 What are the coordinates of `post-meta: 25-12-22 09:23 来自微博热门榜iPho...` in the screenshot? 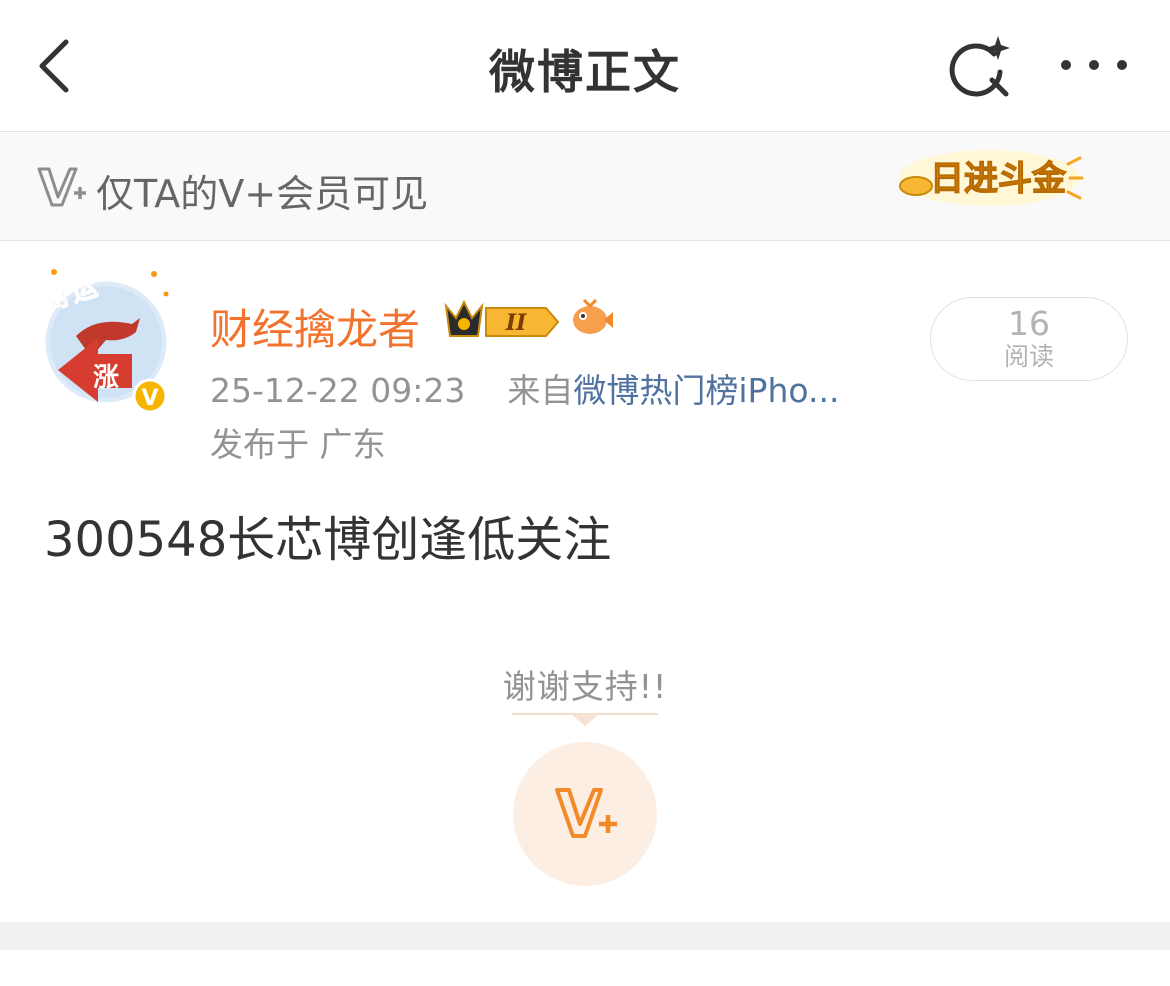 It's located at (524, 388).